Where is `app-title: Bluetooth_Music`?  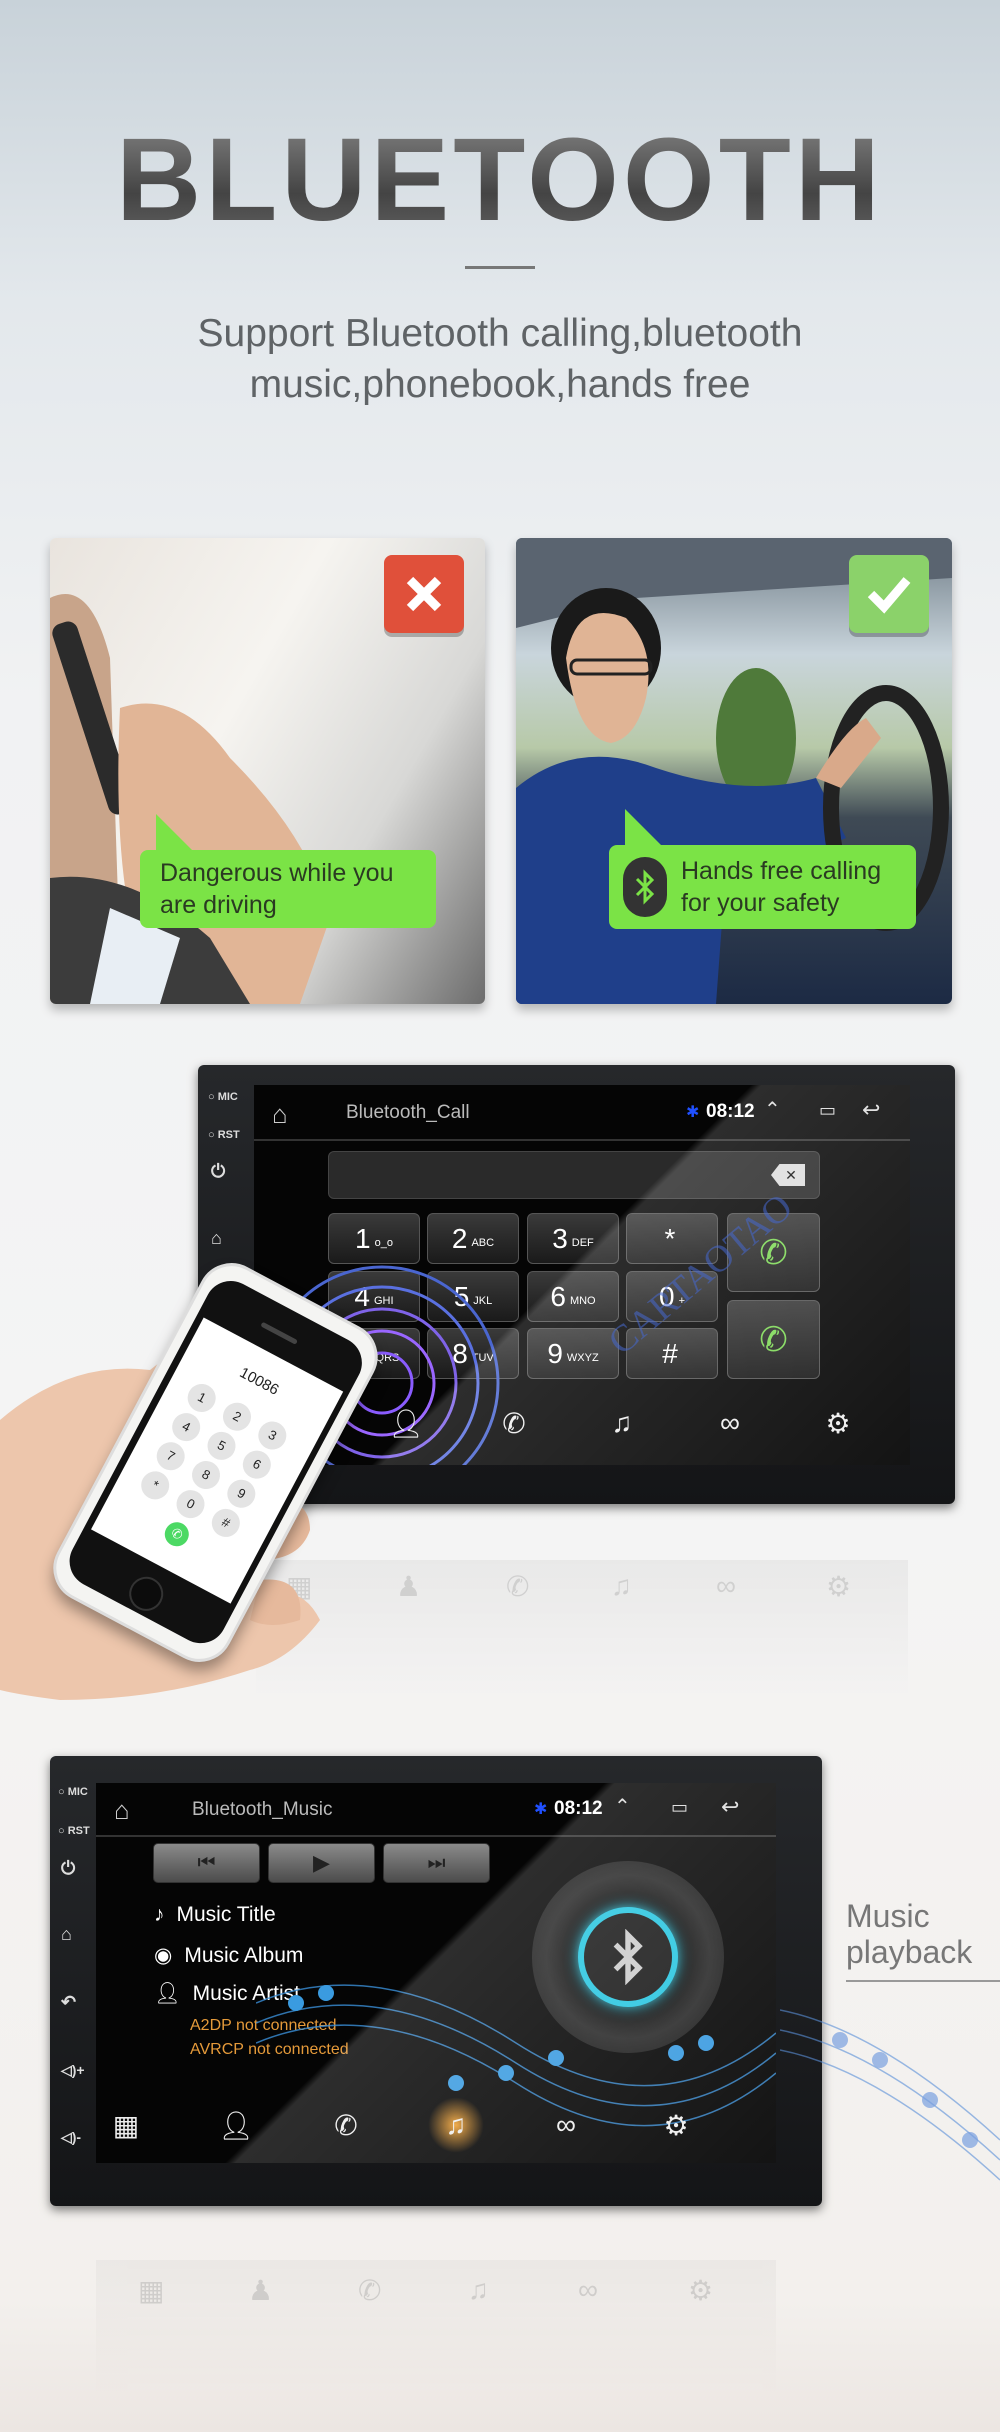
app-title: Bluetooth_Music is located at coordinates (262, 1809).